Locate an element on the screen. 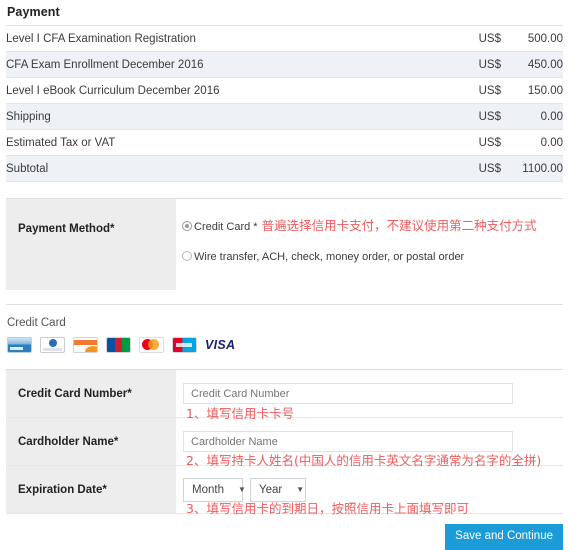 The image size is (569, 550). payment-option-credit-card: Credit Card * 普遍选择信用卡支付，不建议使用第二种支付方式 is located at coordinates (372, 224).